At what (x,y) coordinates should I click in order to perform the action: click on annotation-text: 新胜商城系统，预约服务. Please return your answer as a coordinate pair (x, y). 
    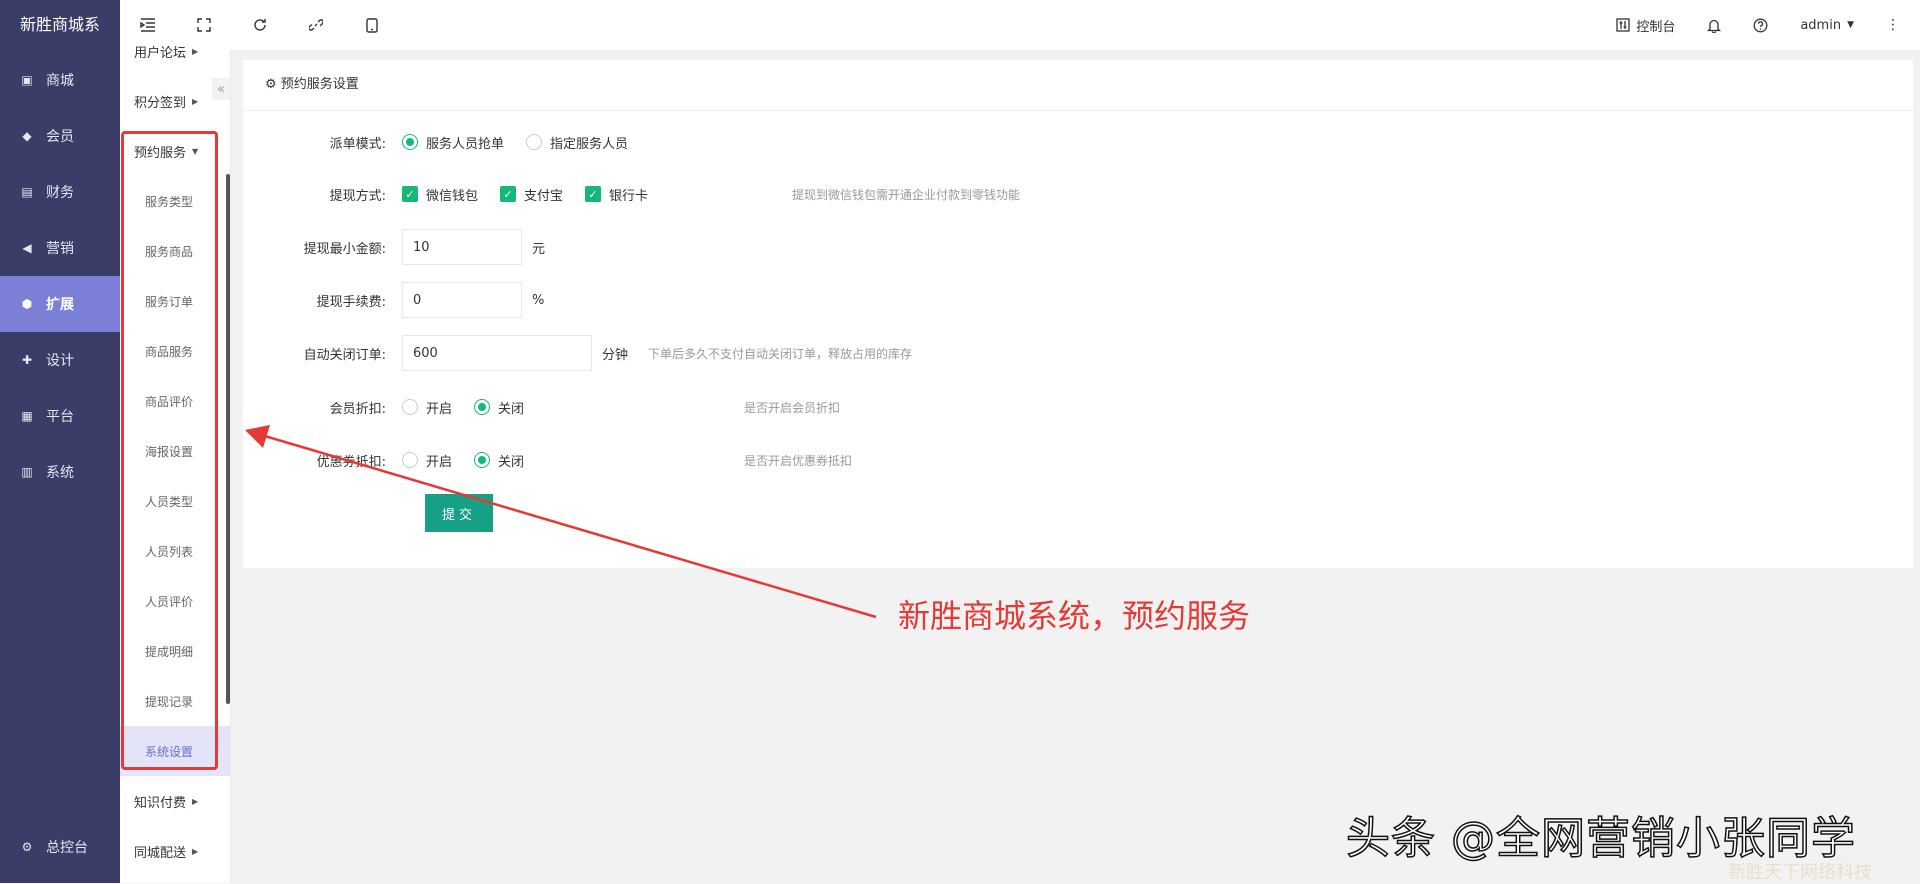
    Looking at the image, I should click on (1074, 616).